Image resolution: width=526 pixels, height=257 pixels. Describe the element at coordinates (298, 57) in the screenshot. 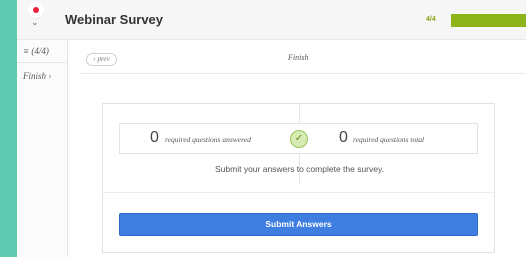

I see `page-title: Finish` at that location.